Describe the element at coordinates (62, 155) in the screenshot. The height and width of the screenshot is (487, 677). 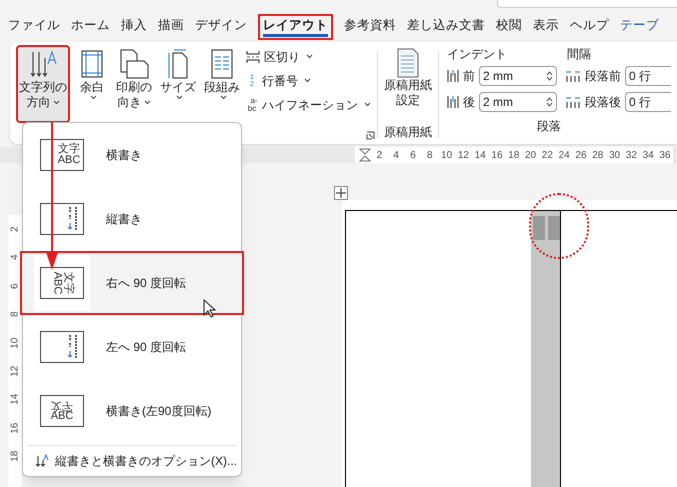
I see `horizontal-text-icon: 文字 ABC` at that location.